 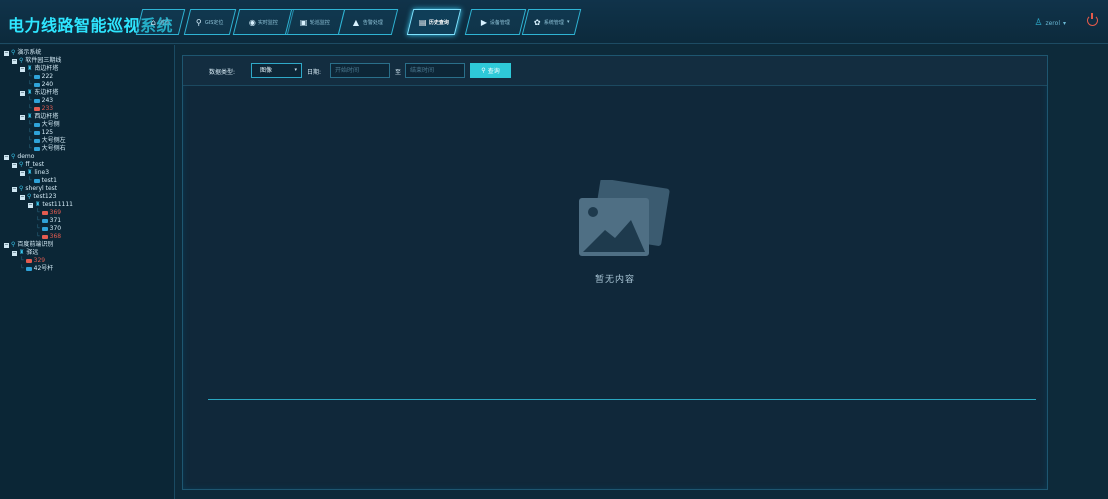 I want to click on date-label: 日期:, so click(x=314, y=72).